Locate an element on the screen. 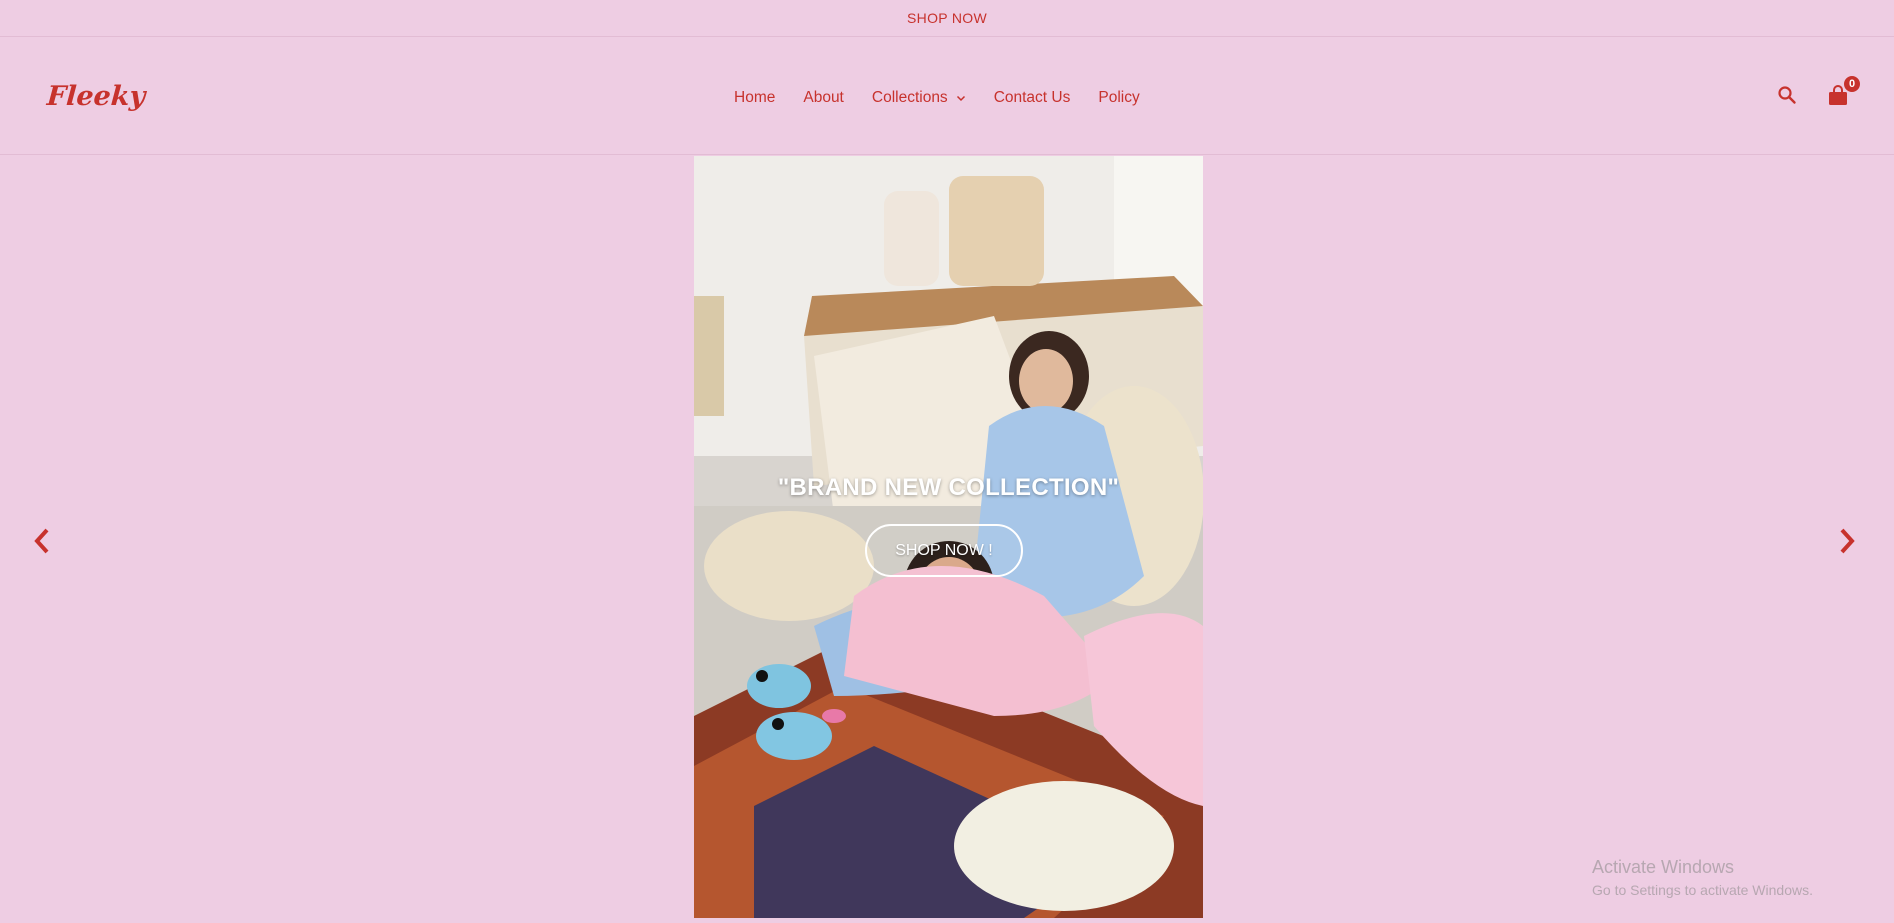  hero-shop-now-button: SHOP NOW ! is located at coordinates (944, 550).